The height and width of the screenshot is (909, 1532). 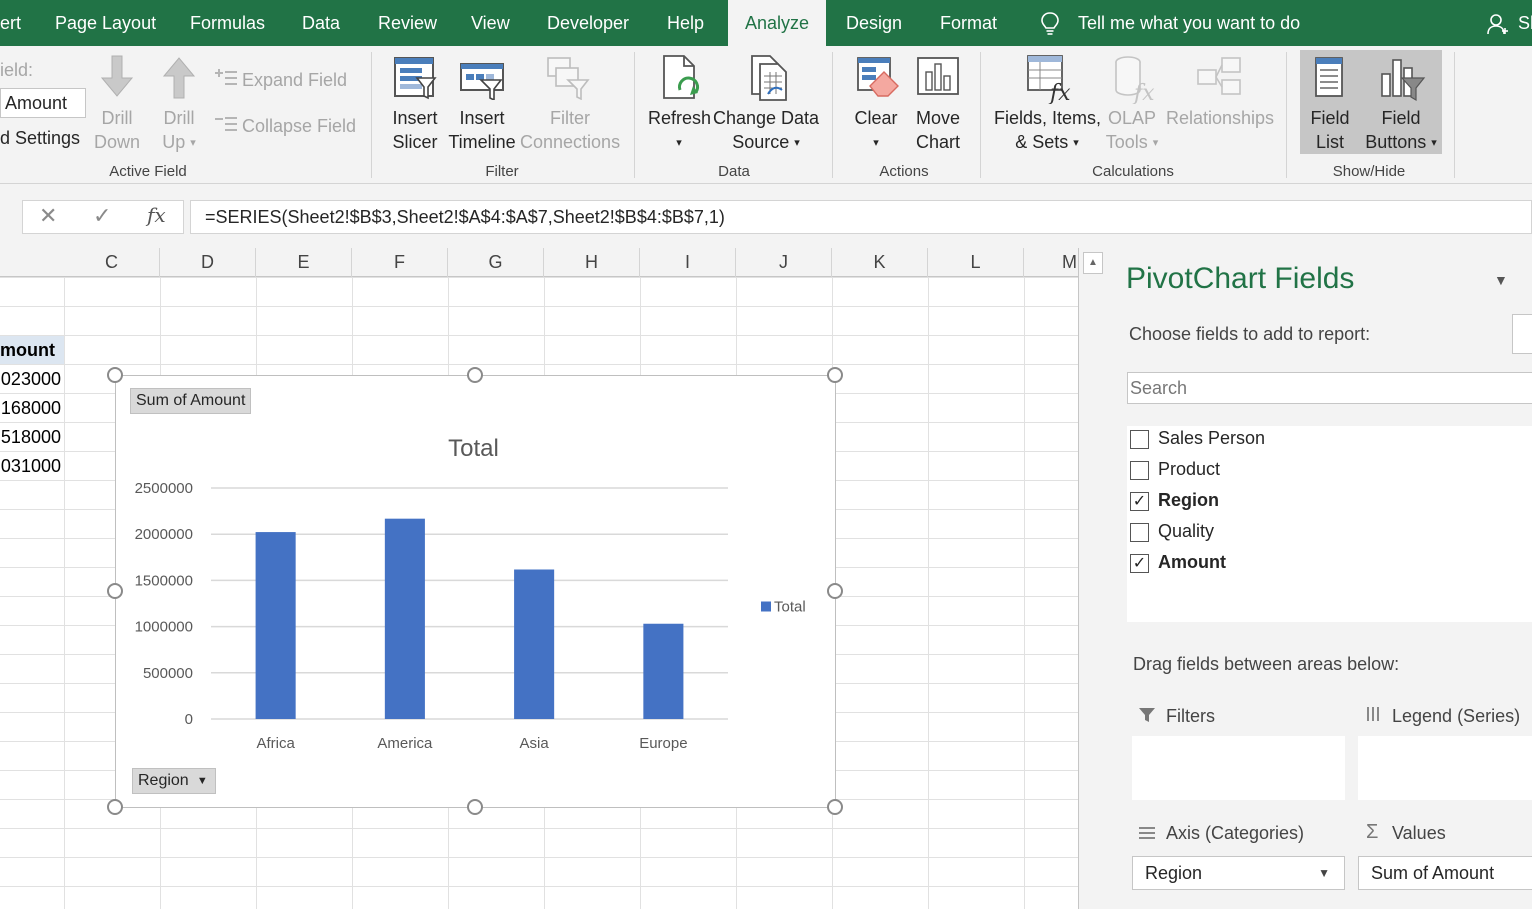 I want to click on olap-tools-icon: fx, so click(x=1135, y=80).